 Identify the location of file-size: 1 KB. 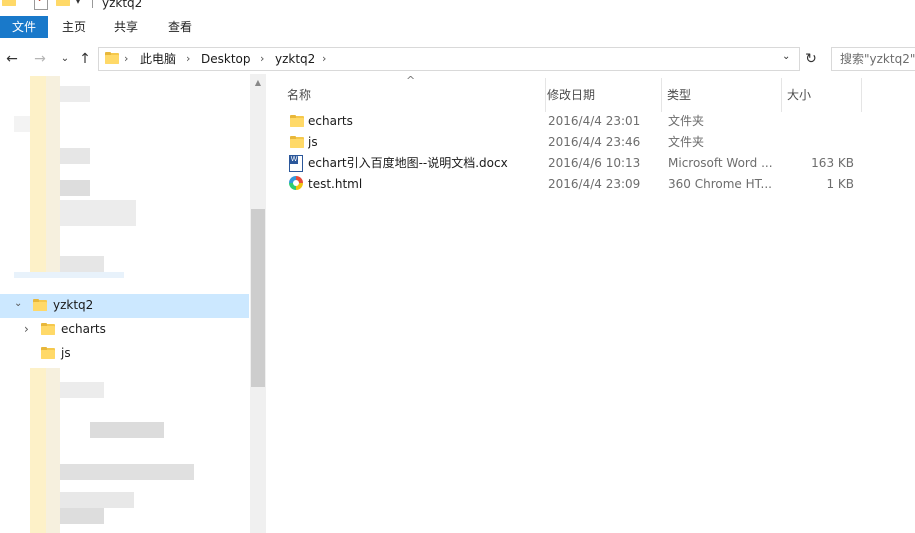
(840, 184).